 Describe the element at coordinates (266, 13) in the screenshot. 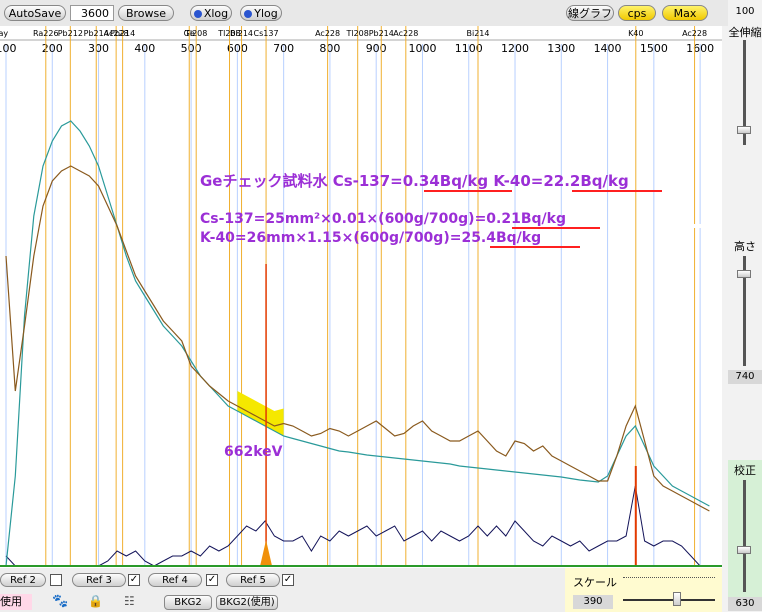

I see `ylog-label: Ylog` at that location.